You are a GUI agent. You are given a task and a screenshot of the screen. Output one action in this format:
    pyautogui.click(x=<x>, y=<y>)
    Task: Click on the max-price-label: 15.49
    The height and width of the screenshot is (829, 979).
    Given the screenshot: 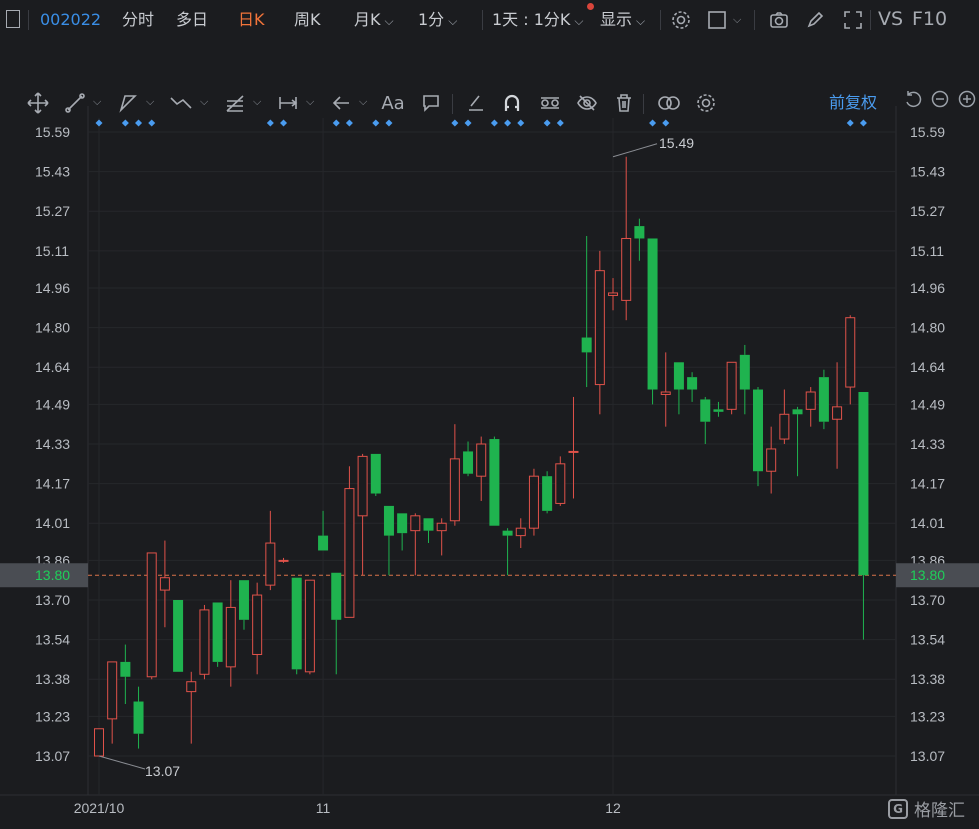 What is the action you would take?
    pyautogui.click(x=676, y=143)
    